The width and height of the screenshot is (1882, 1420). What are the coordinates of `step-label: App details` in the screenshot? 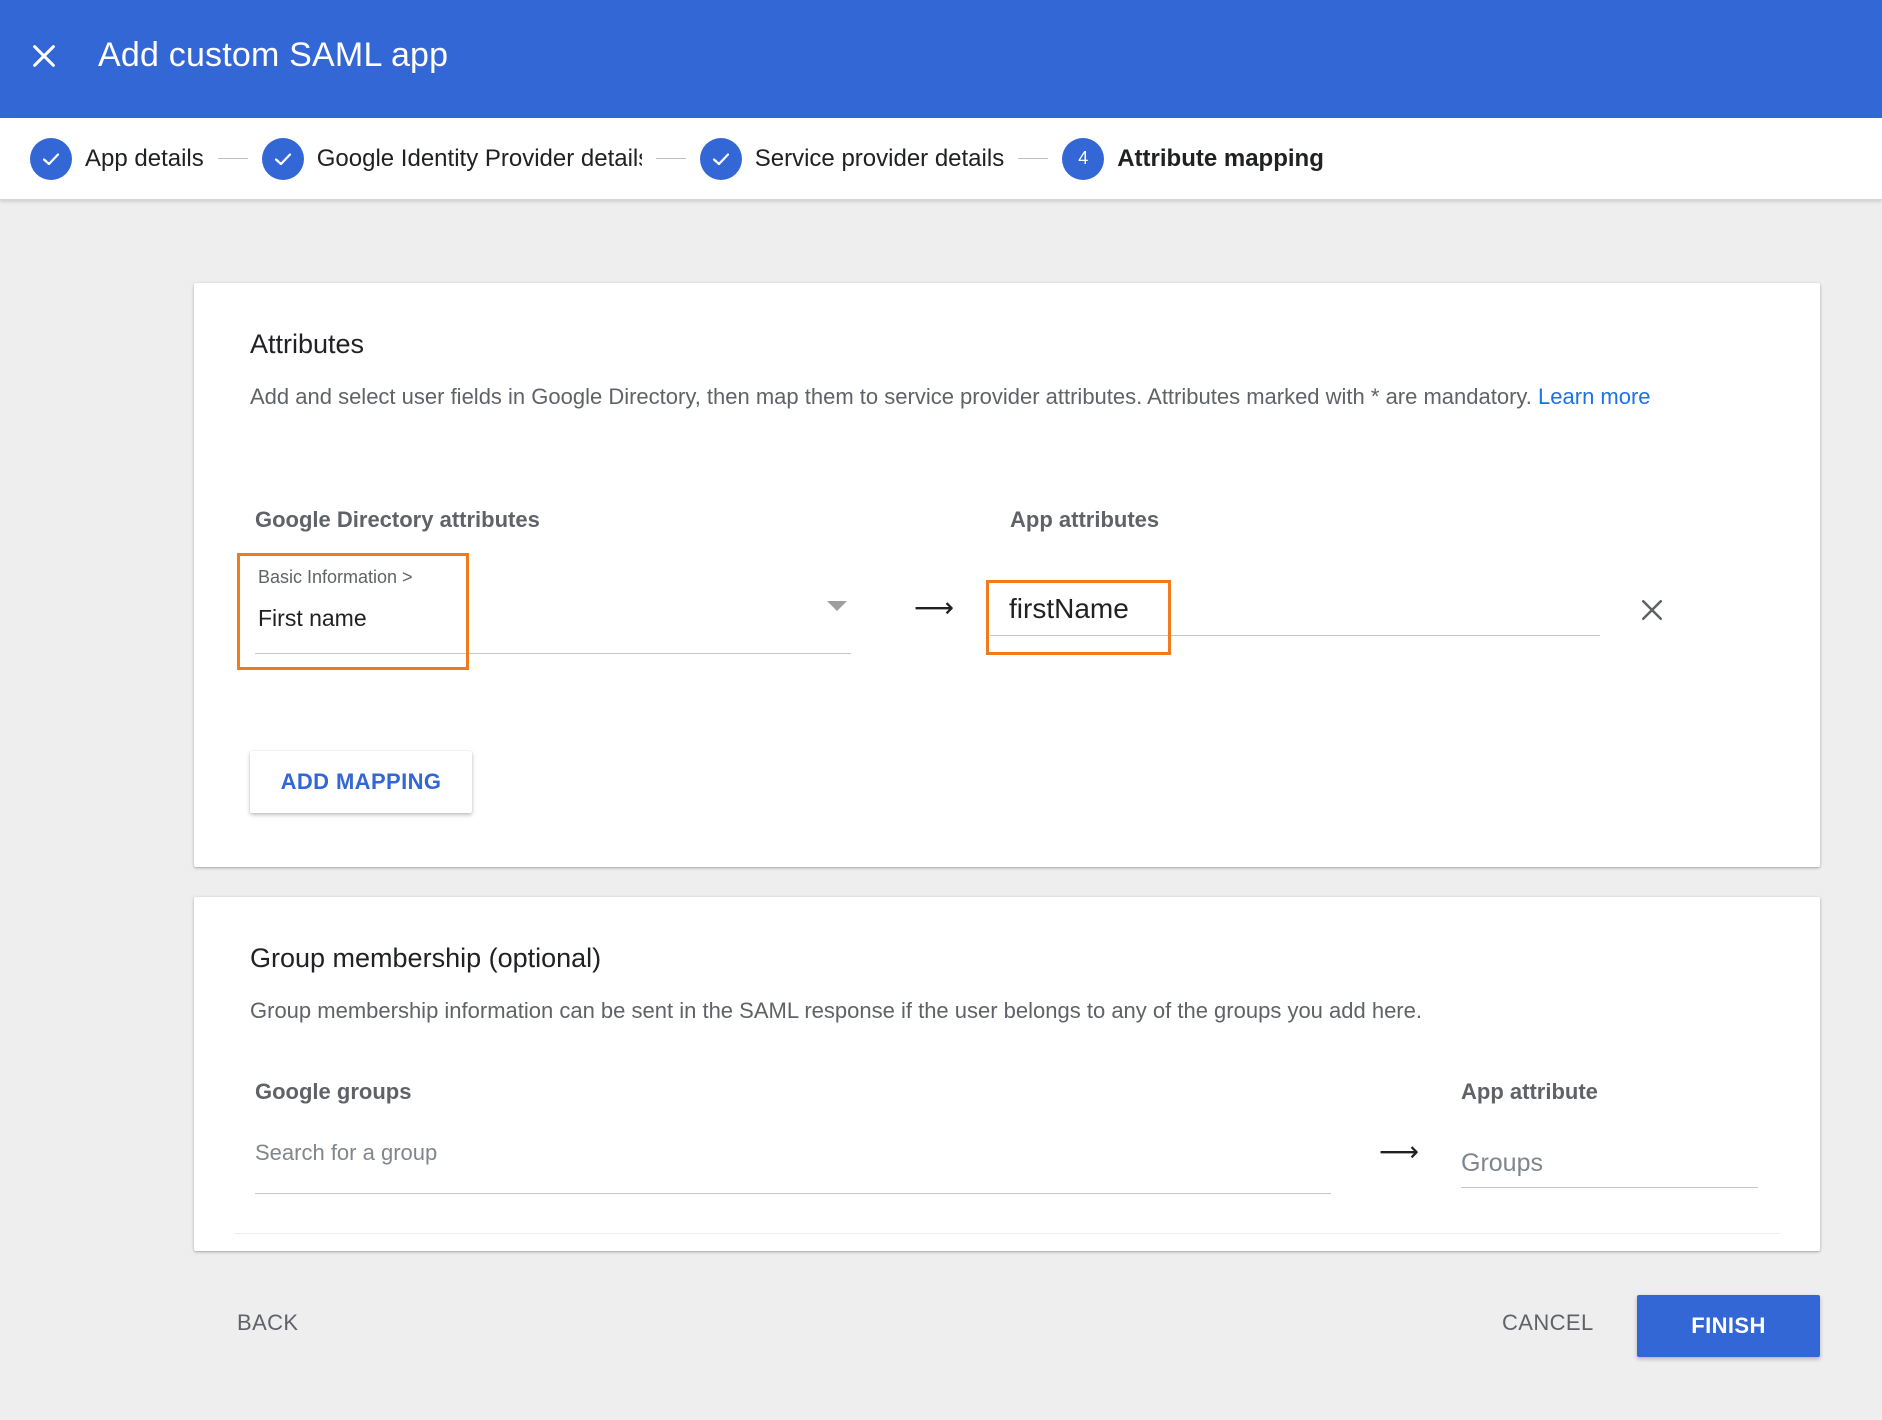 It's located at (144, 158).